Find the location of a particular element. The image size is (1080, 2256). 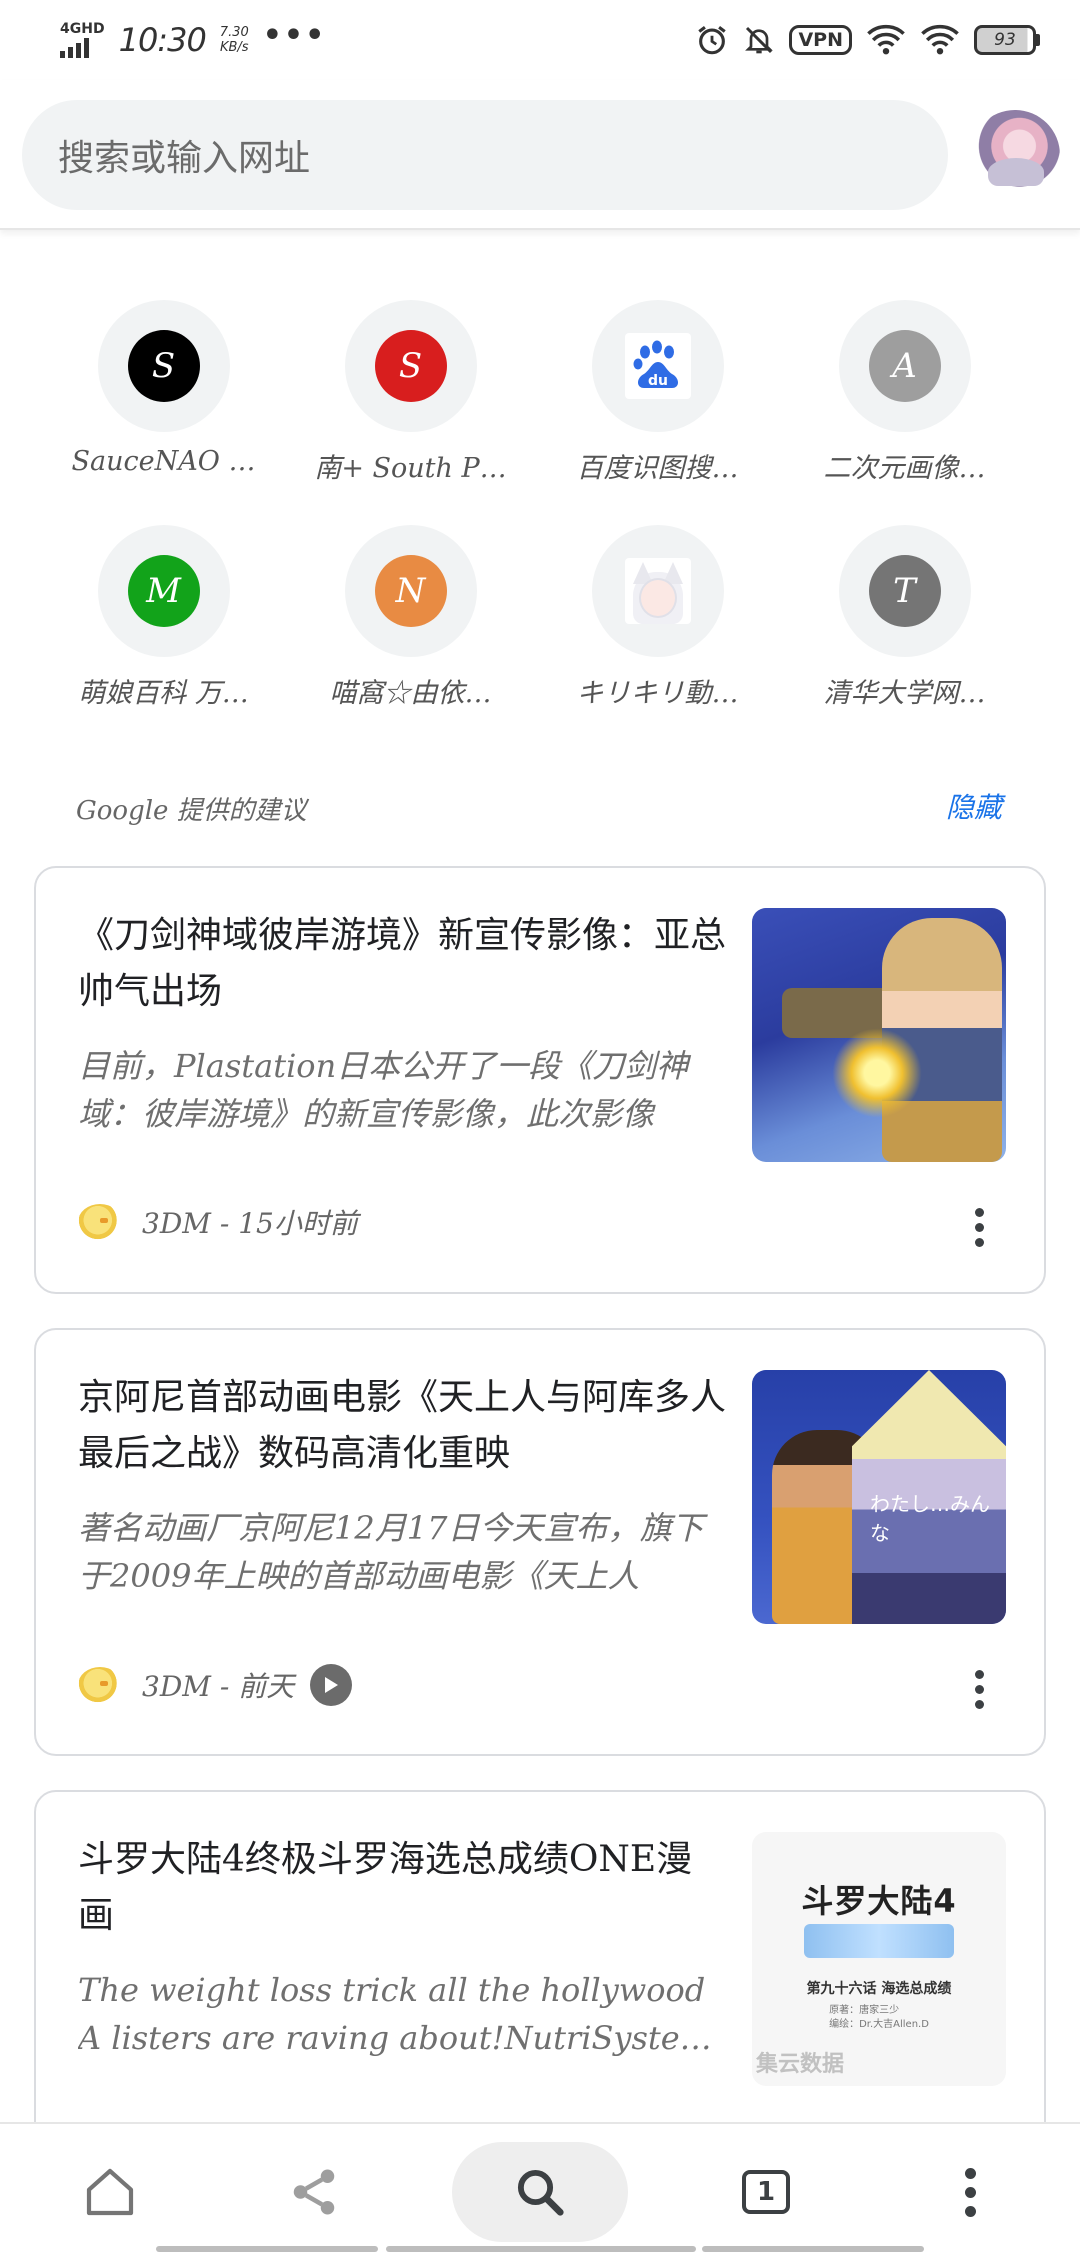

card-source-text: 3DM - 15小时前 is located at coordinates (250, 1223).